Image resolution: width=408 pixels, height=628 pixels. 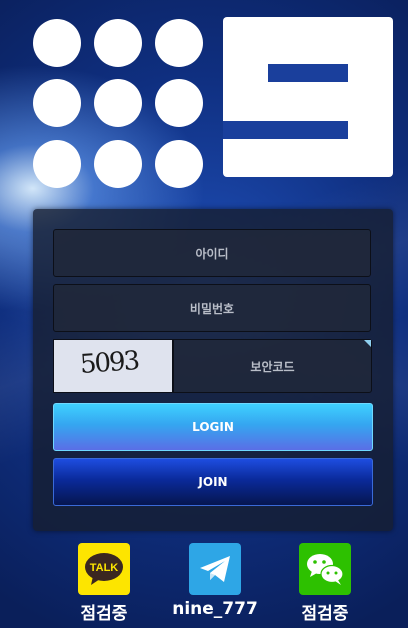 What do you see at coordinates (308, 97) in the screenshot?
I see `logo-nine-panel` at bounding box center [308, 97].